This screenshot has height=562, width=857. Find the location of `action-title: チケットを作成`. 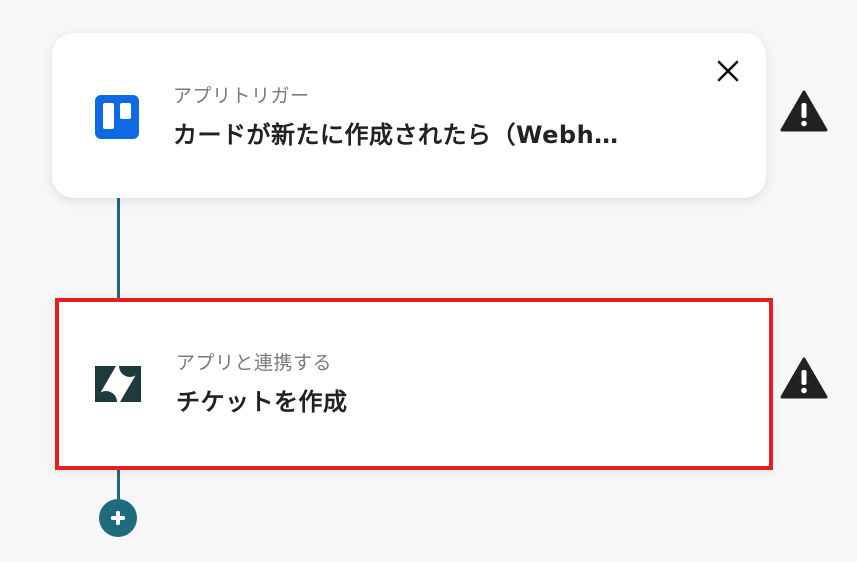

action-title: チケットを作成 is located at coordinates (262, 402).